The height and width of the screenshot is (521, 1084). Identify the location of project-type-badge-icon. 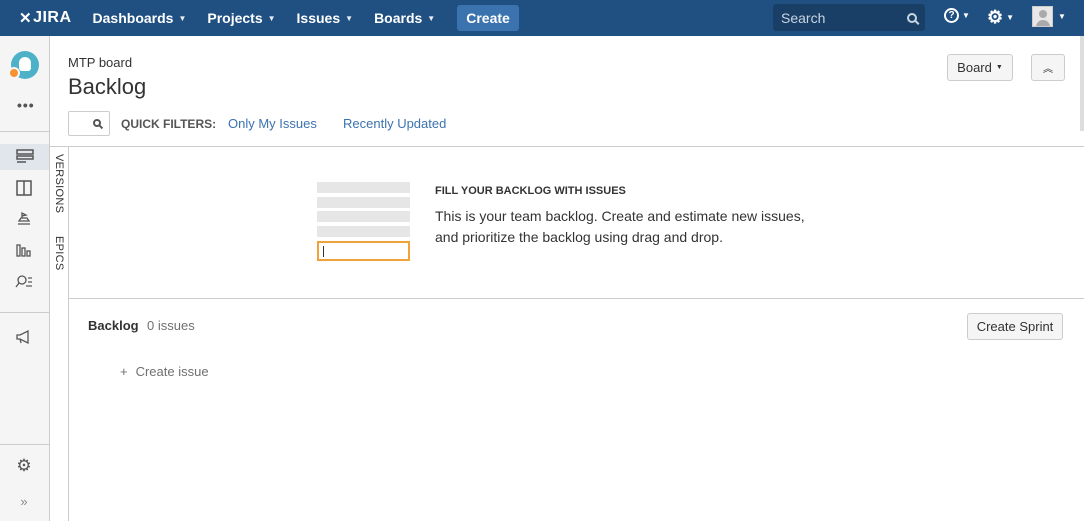
(14, 73).